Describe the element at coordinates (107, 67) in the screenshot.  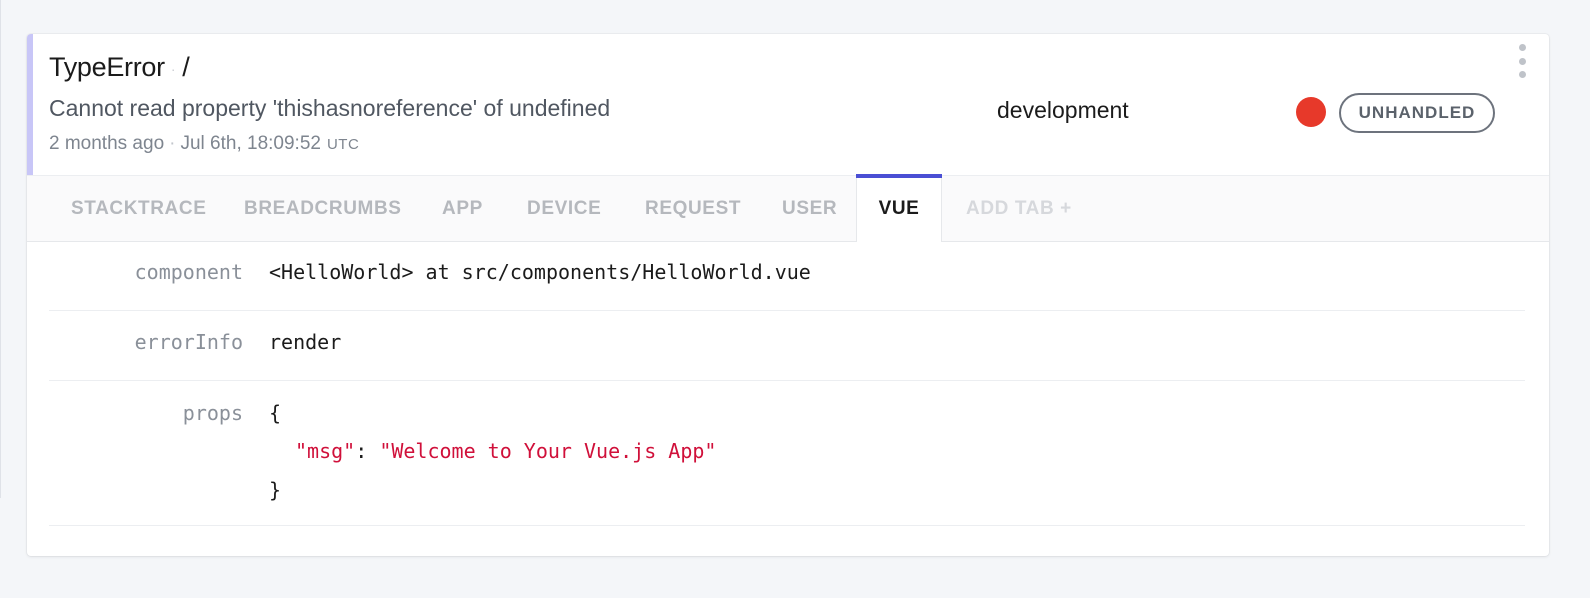
I see `error-type: TypeError` at that location.